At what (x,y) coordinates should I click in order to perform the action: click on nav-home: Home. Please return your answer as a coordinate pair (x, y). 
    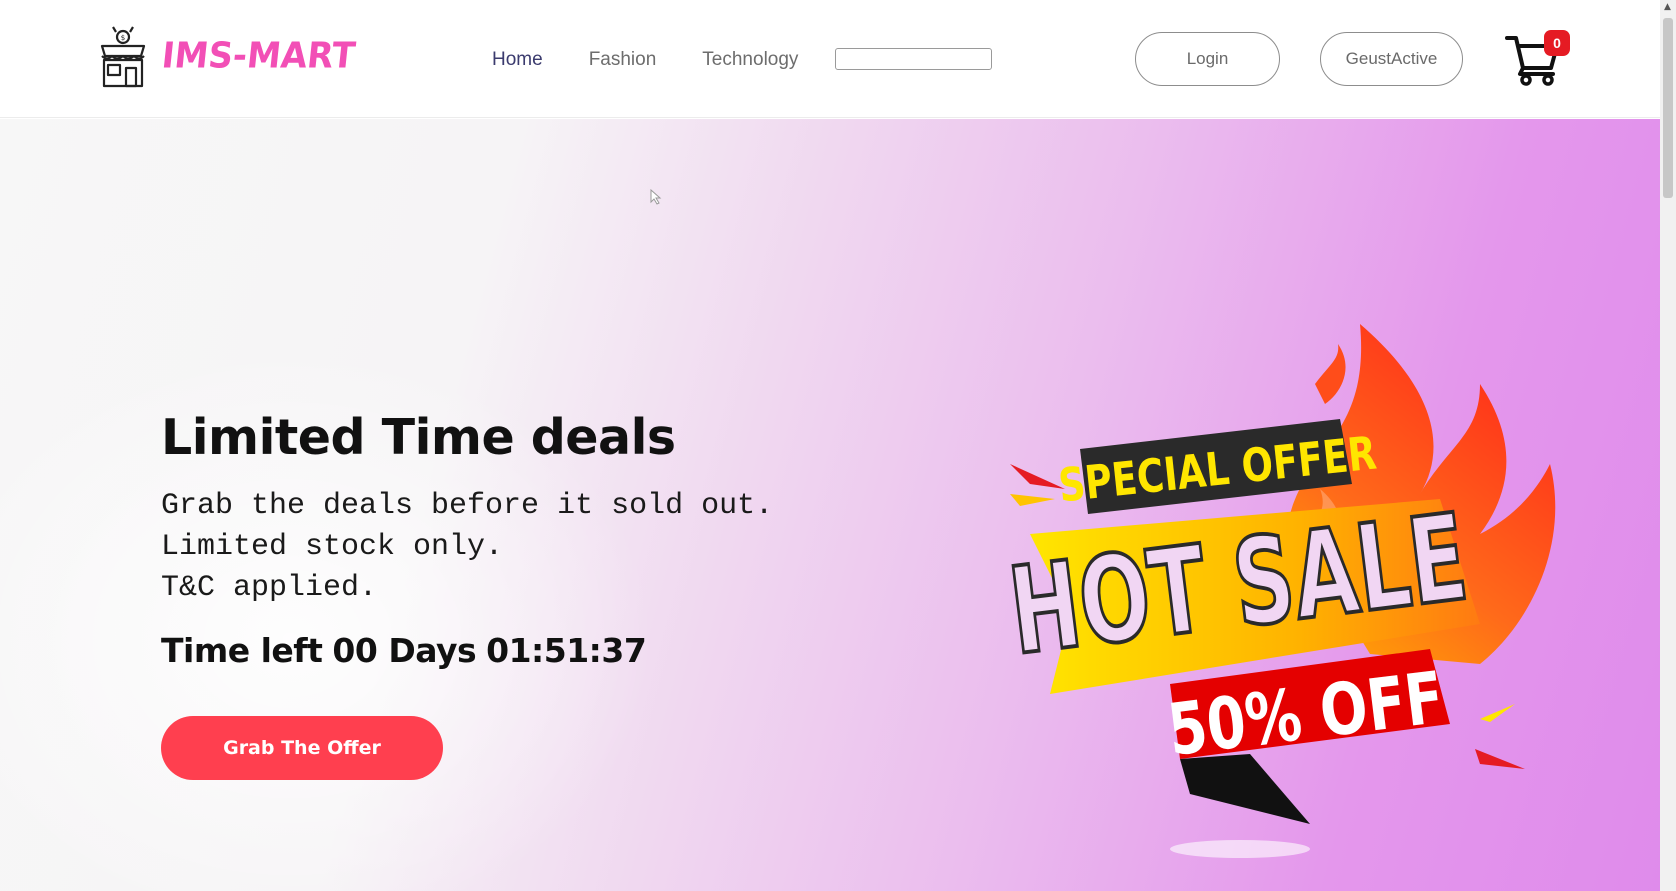
    Looking at the image, I should click on (517, 60).